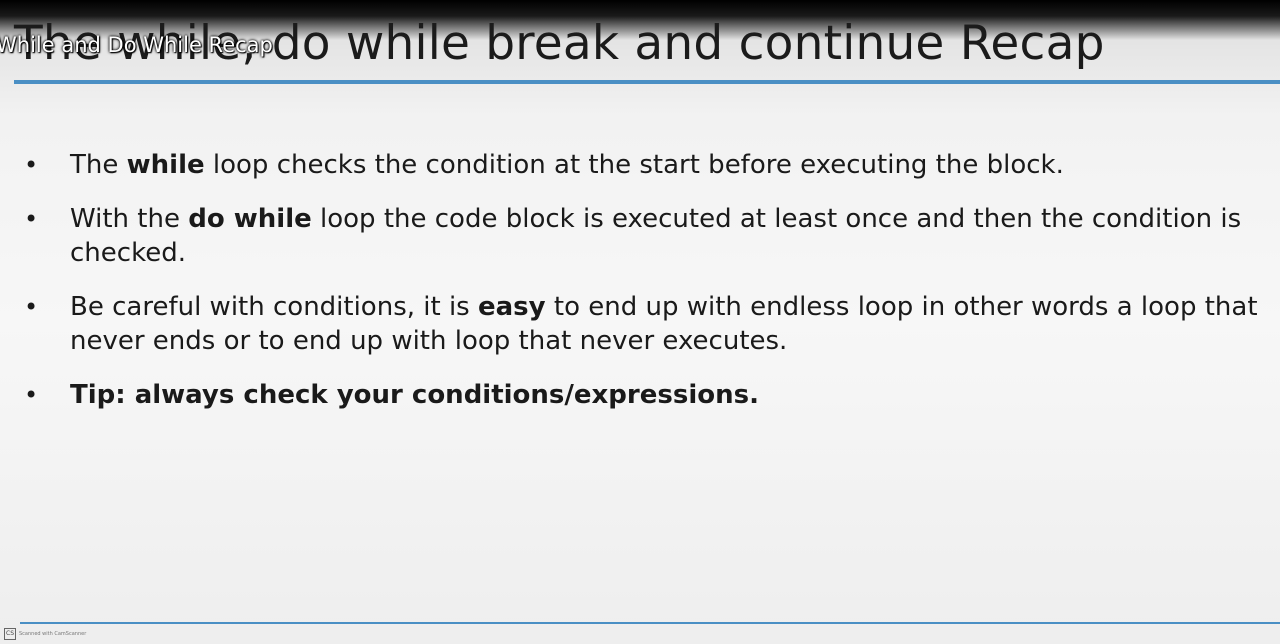 This screenshot has width=1280, height=644. I want to click on title-underline, so click(647, 82).